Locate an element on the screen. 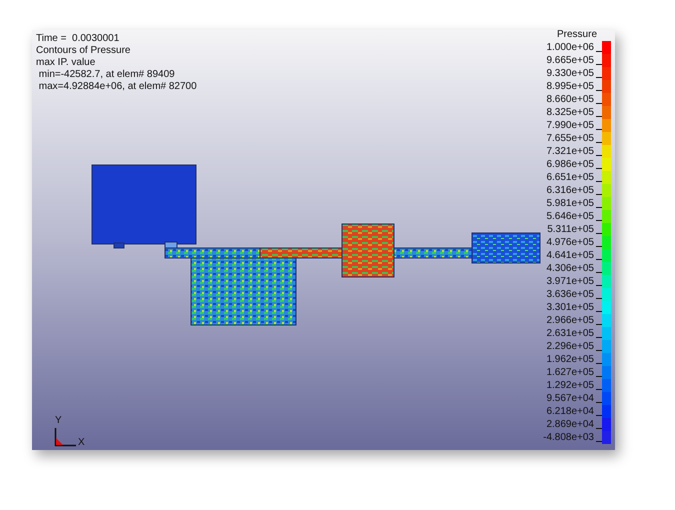 Image resolution: width=675 pixels, height=510 pixels. legend-label: 1.627e+05 is located at coordinates (569, 372).